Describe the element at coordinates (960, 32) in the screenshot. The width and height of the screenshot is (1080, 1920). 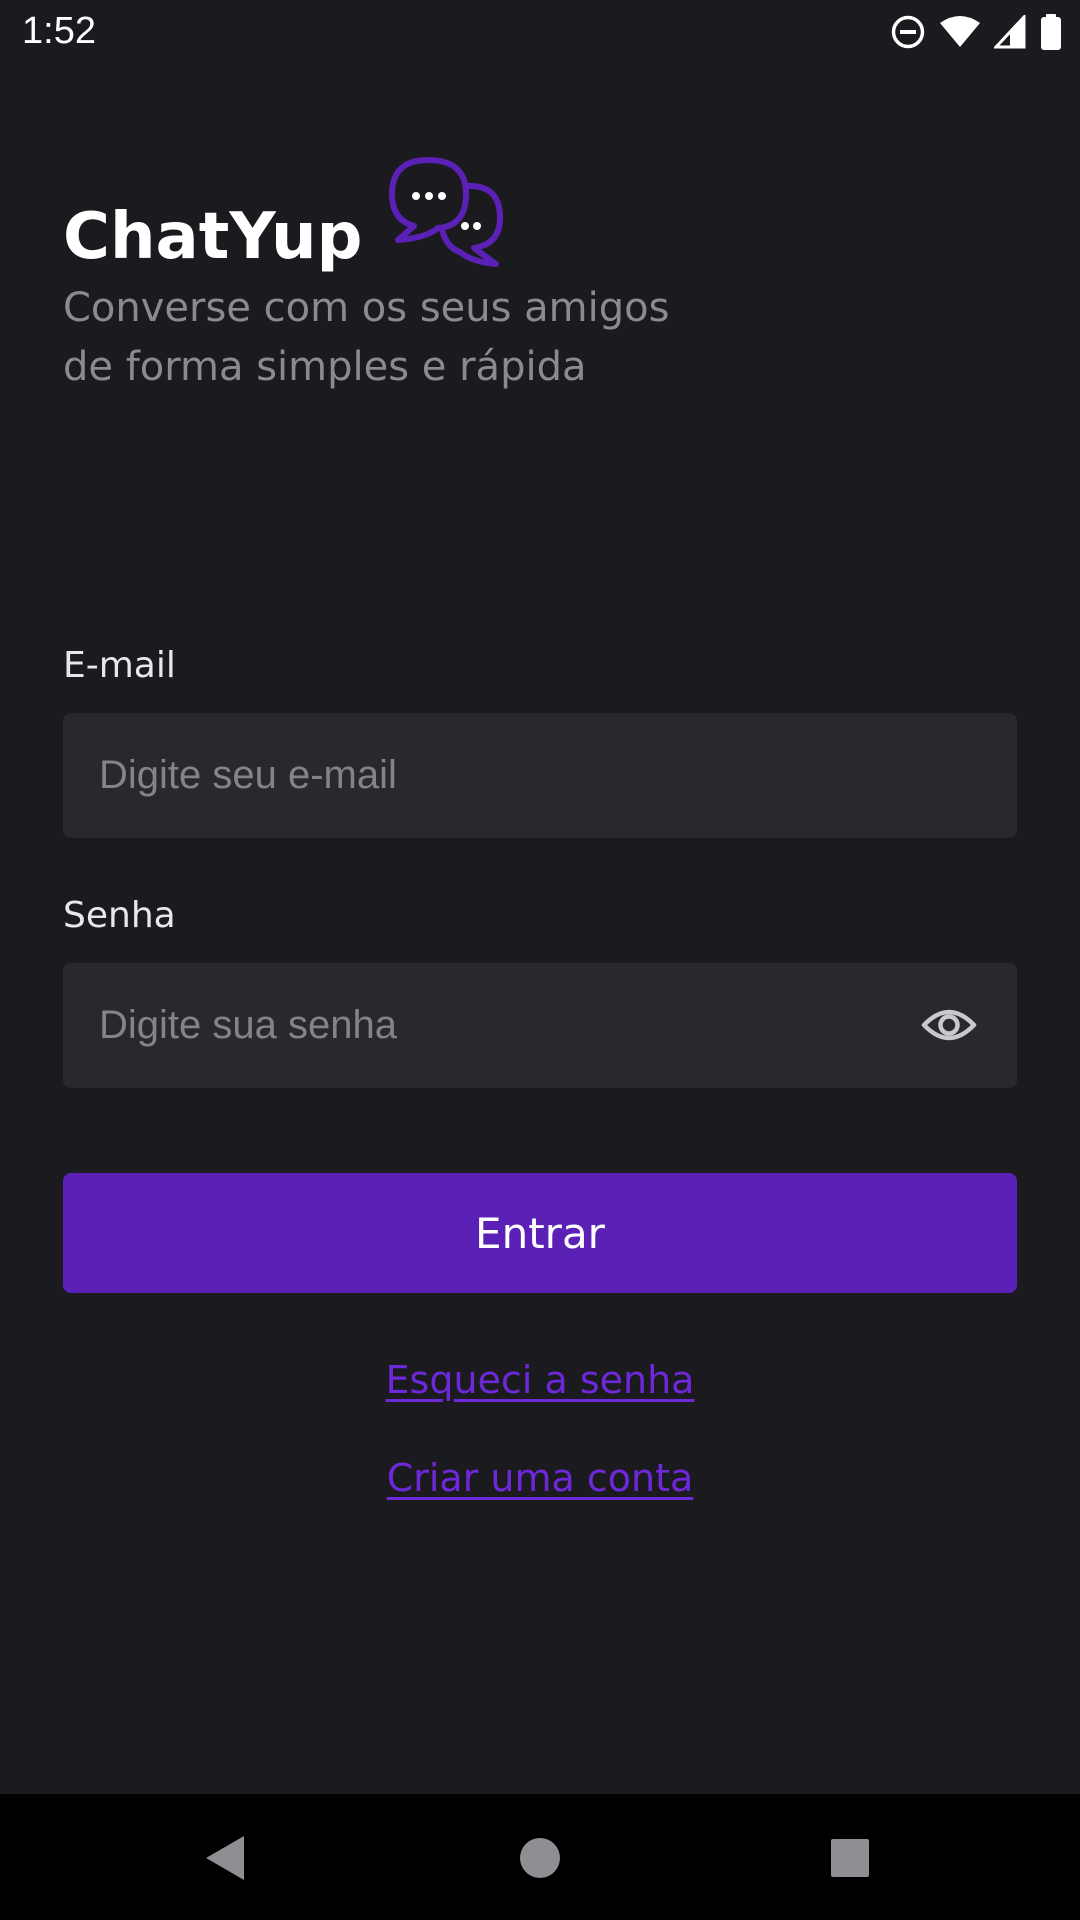
I see `wifi-icon` at that location.